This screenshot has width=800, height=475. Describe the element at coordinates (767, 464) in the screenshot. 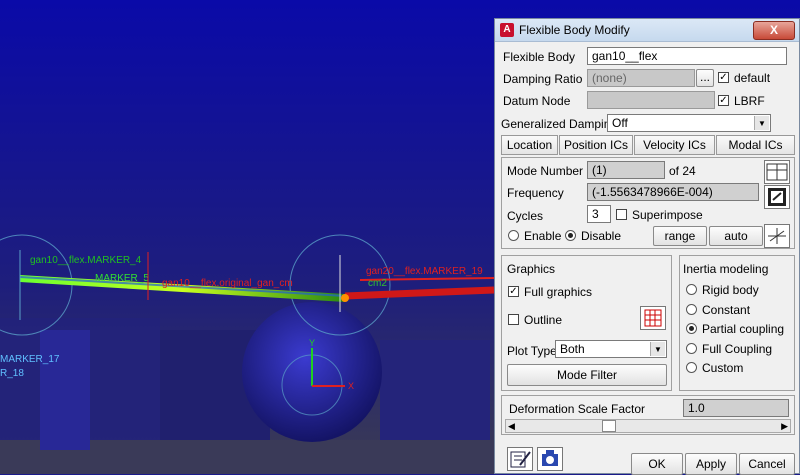

I see `cancel-button: Cancel` at that location.